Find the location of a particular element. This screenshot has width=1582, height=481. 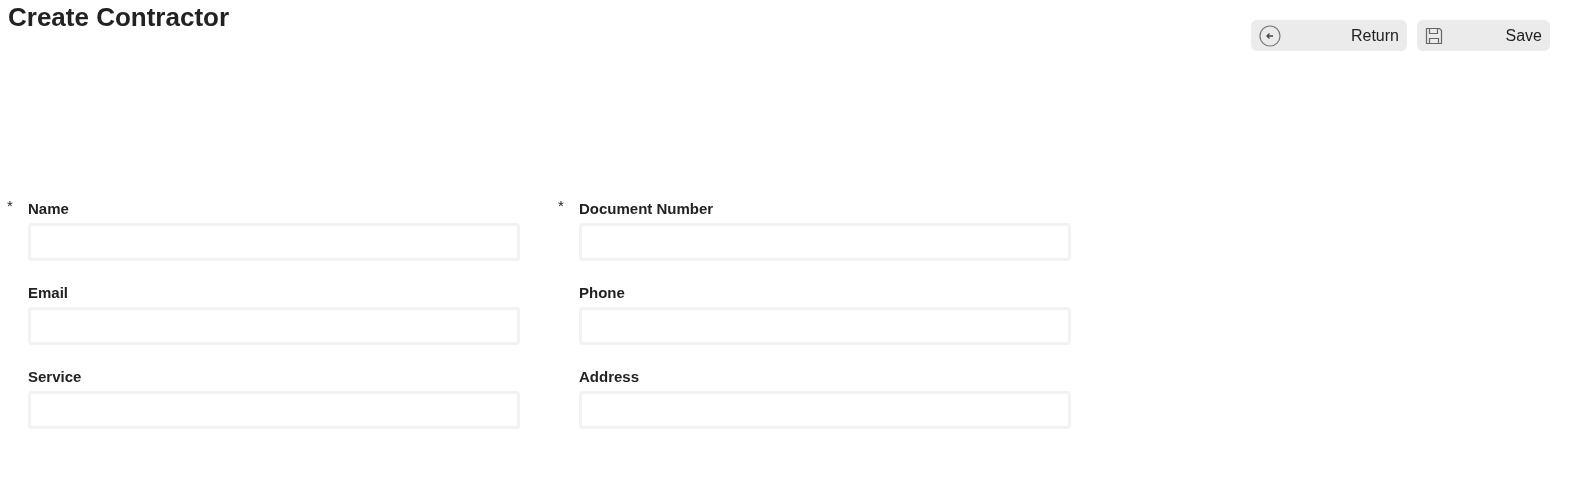

field-label: Name is located at coordinates (48, 208).